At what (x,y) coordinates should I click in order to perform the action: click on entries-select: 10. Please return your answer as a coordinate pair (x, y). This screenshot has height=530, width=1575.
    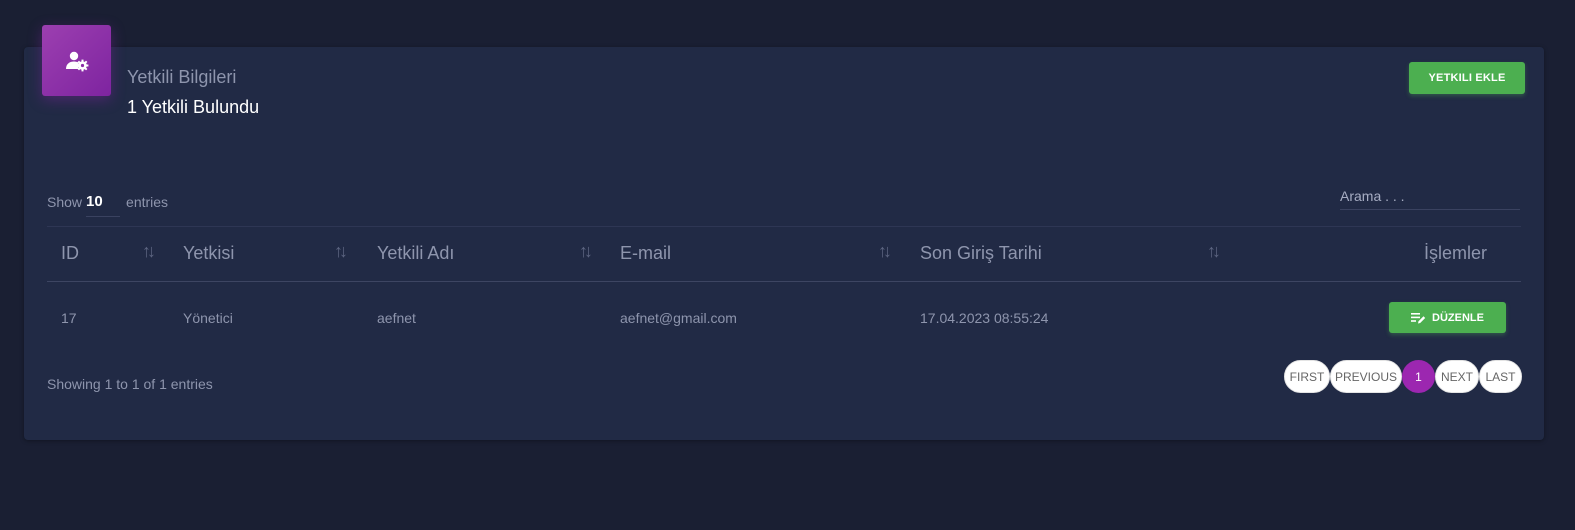
    Looking at the image, I should click on (103, 201).